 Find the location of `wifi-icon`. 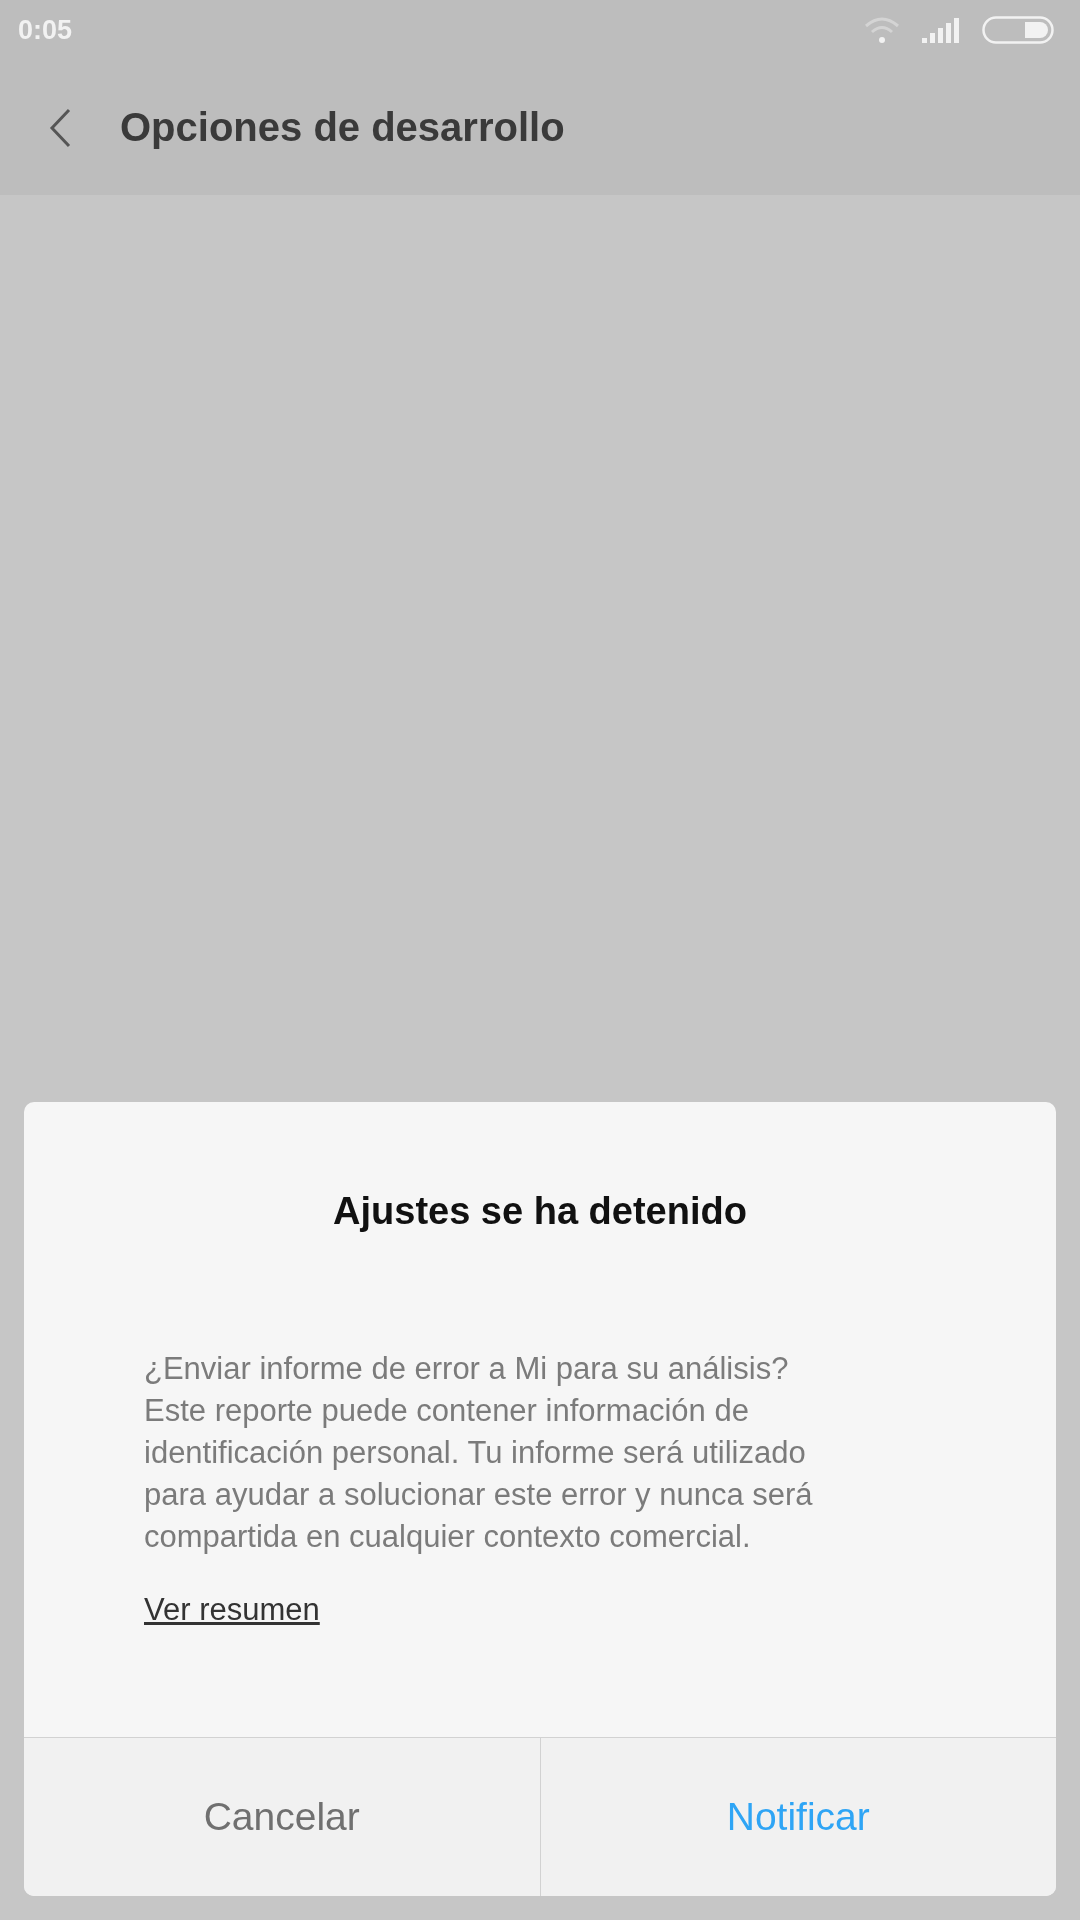

wifi-icon is located at coordinates (882, 30).